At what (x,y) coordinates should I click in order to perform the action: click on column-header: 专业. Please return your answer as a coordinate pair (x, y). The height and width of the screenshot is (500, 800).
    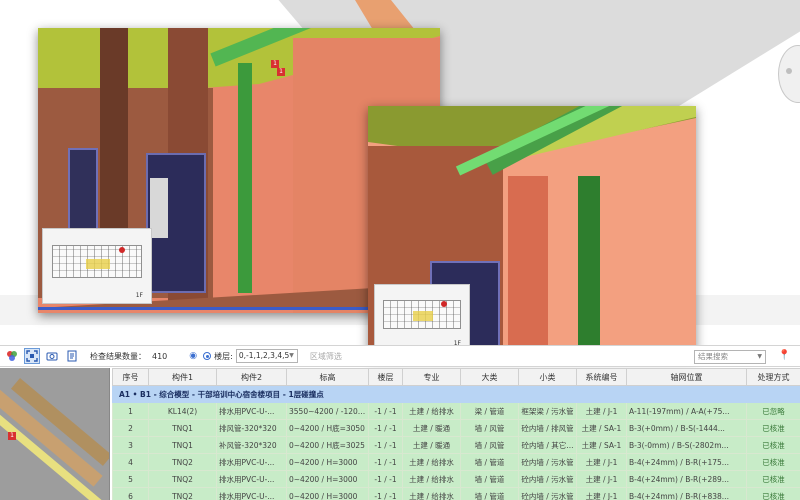
    Looking at the image, I should click on (431, 377).